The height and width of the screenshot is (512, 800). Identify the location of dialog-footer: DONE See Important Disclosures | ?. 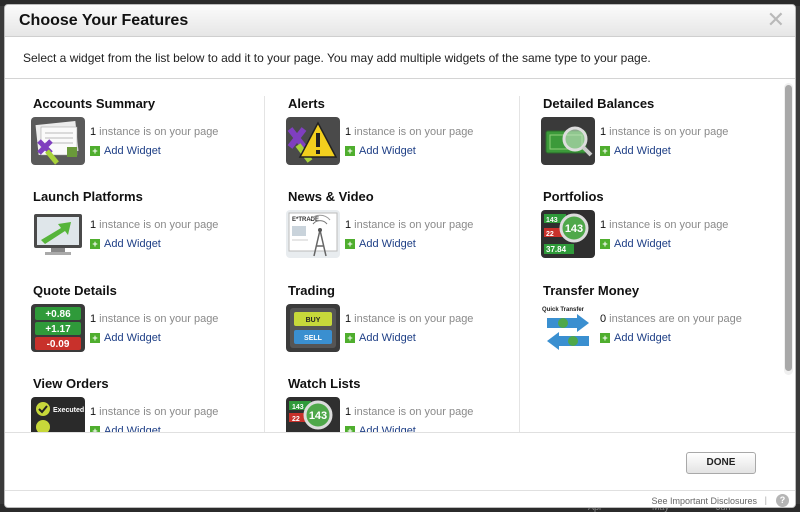
(400, 469).